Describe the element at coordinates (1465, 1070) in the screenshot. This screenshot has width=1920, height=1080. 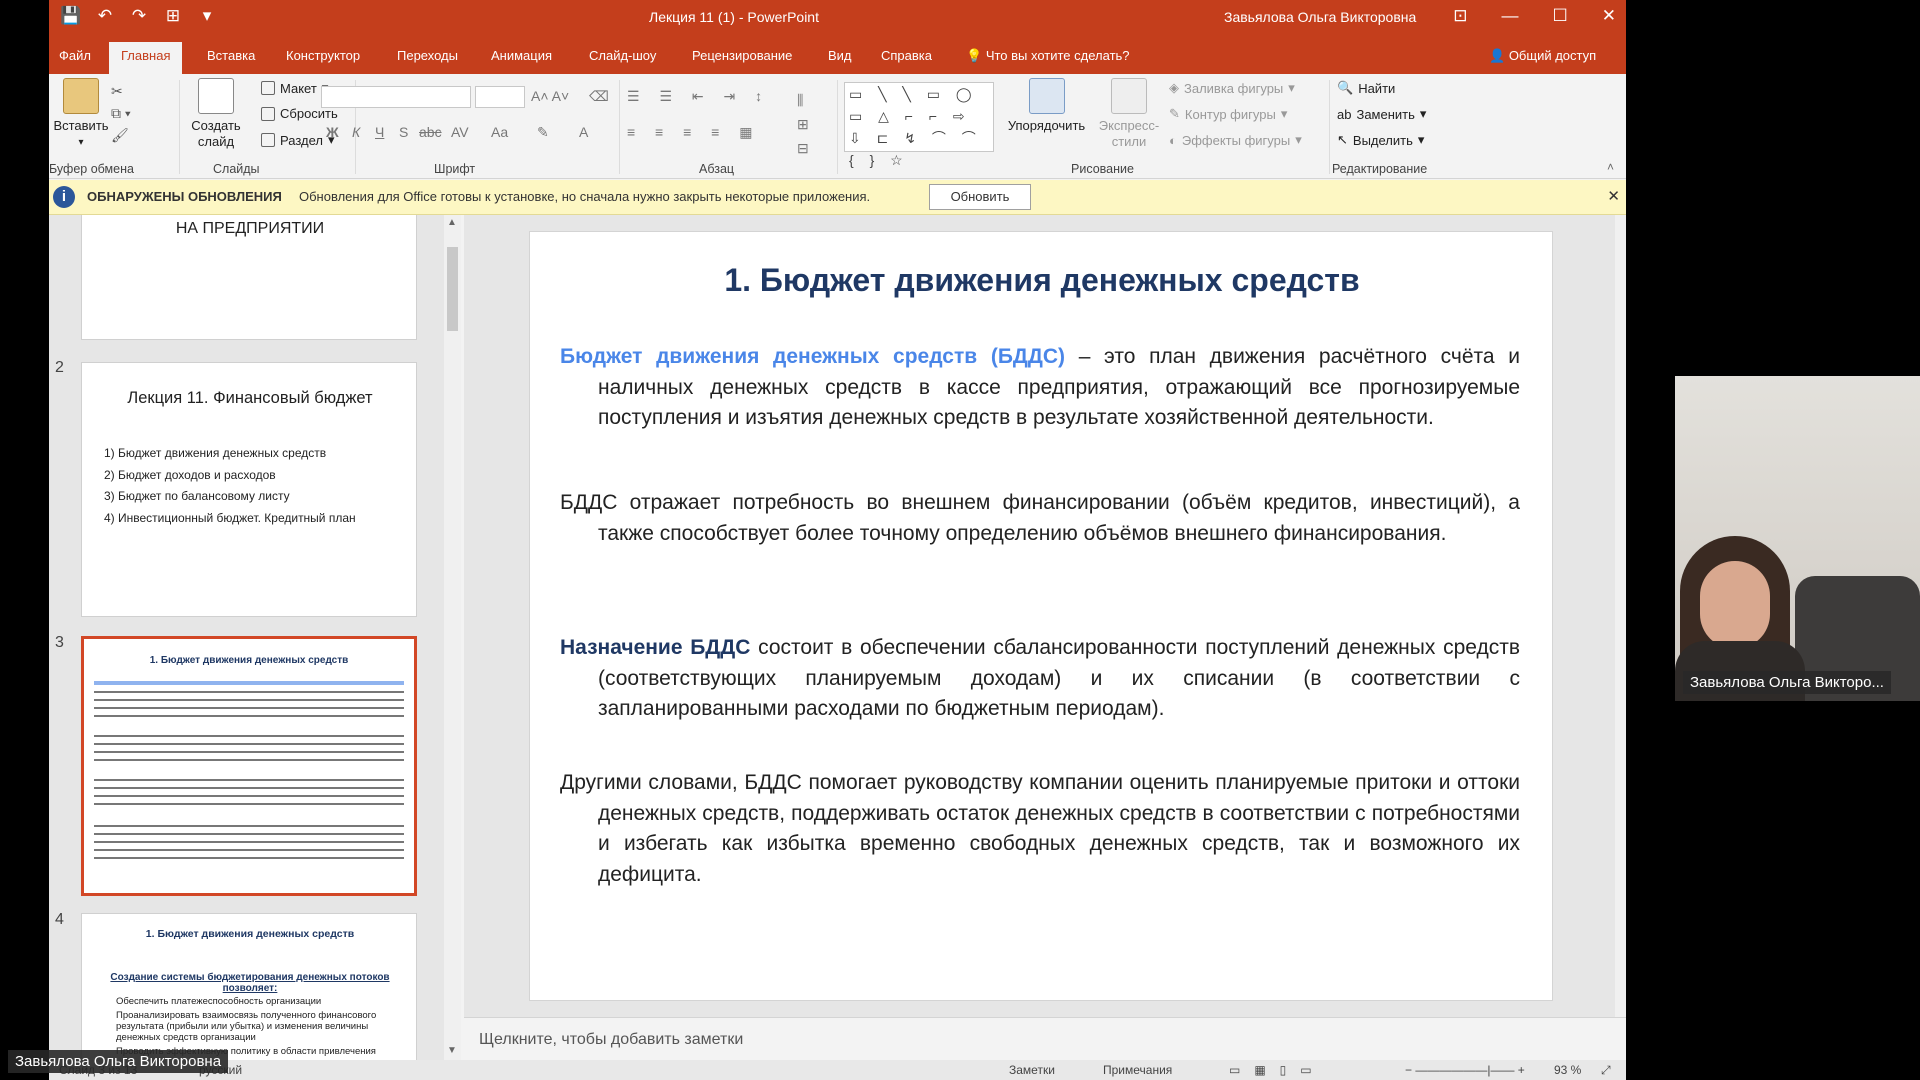
I see `zoom-slider: − ——————|—— +` at that location.